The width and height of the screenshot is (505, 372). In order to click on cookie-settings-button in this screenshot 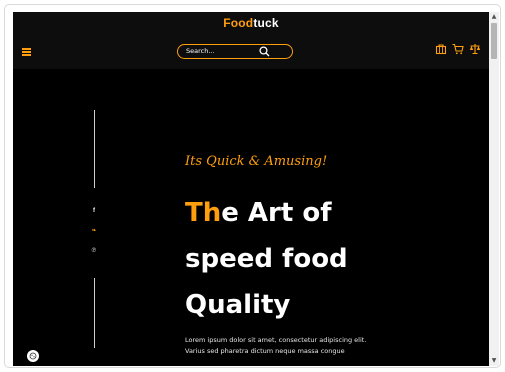, I will do `click(33, 356)`.